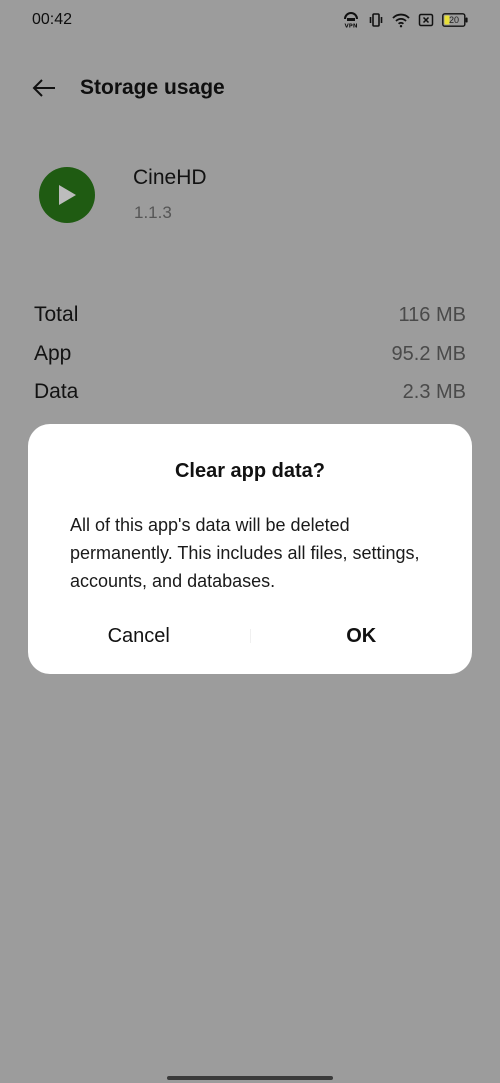 The image size is (500, 1083). I want to click on no-sim-icon, so click(426, 20).